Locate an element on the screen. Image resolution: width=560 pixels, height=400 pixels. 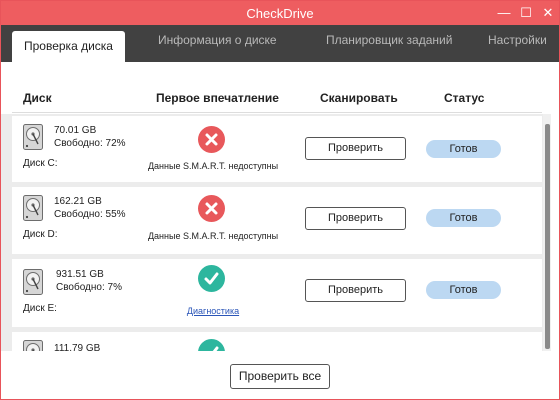
column-header-impression: Первое впечатление is located at coordinates (217, 98).